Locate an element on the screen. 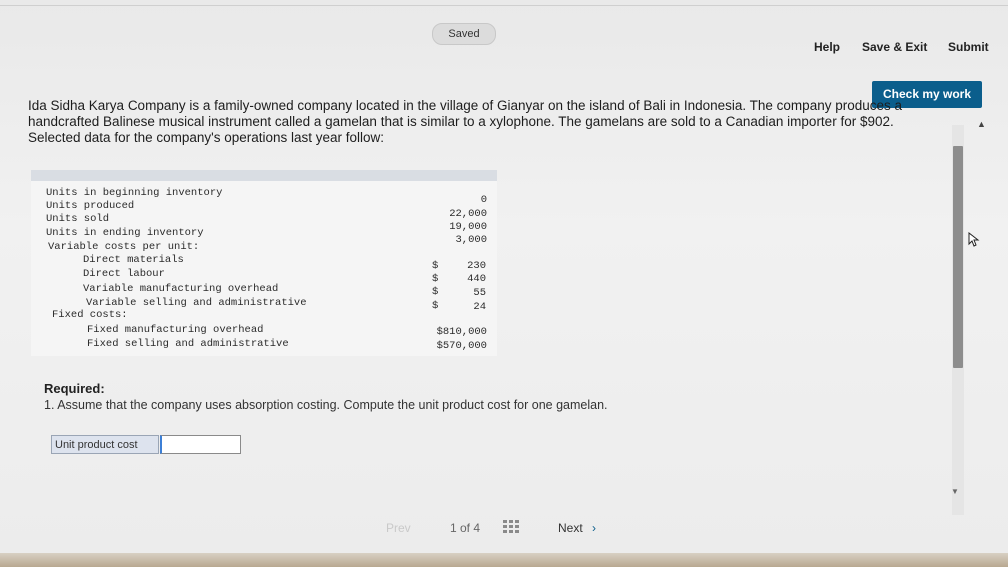 This screenshot has width=1008, height=567. row-value: 22,000 is located at coordinates (468, 214).